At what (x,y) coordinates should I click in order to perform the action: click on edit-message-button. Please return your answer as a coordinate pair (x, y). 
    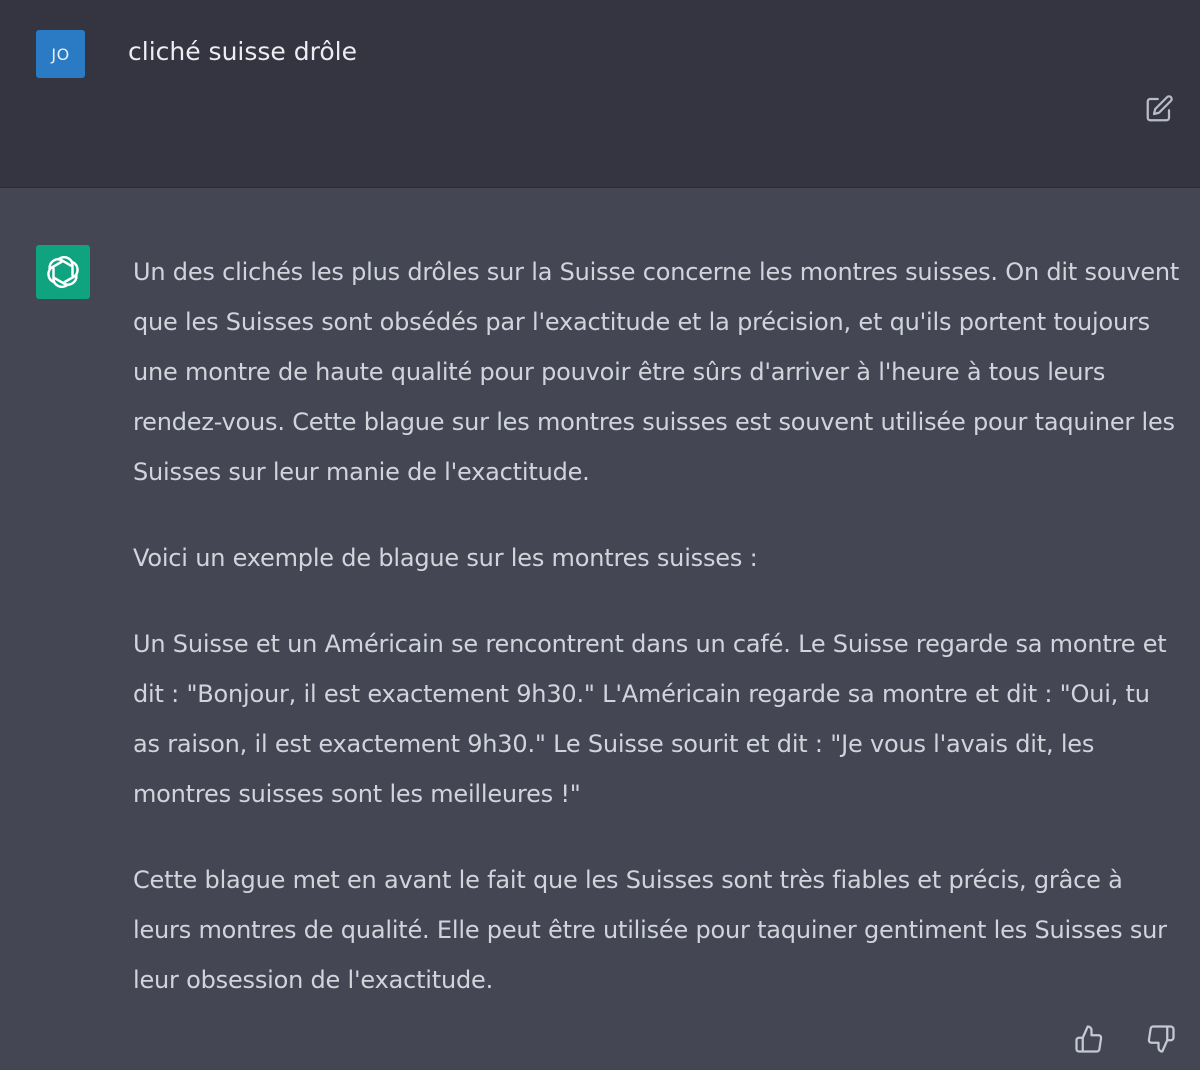
    Looking at the image, I should click on (1159, 109).